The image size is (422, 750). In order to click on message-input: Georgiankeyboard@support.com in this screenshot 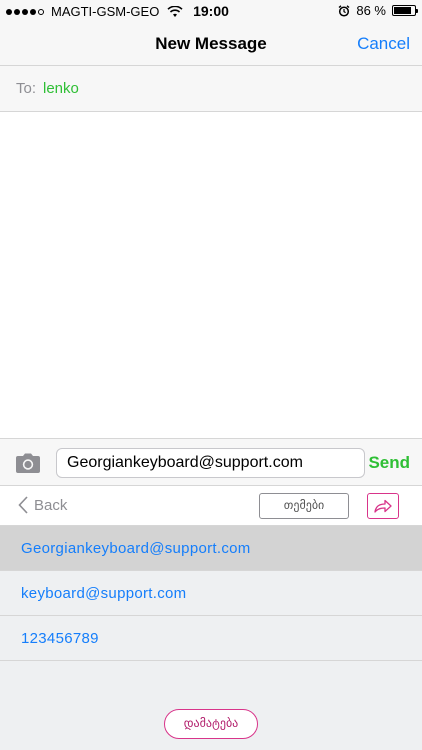, I will do `click(210, 463)`.